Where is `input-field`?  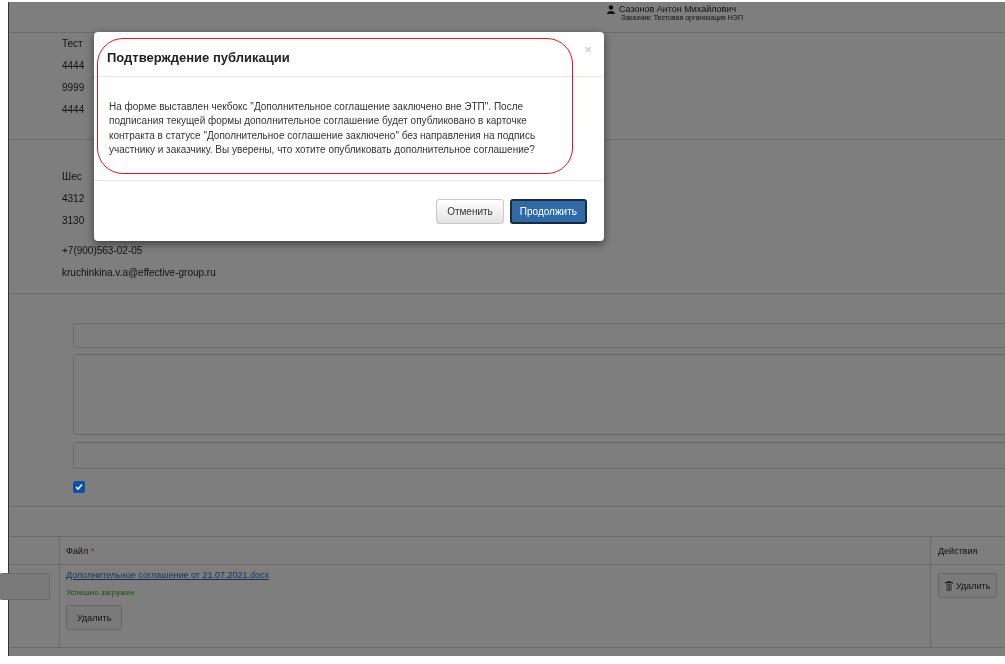
input-field is located at coordinates (25, 586).